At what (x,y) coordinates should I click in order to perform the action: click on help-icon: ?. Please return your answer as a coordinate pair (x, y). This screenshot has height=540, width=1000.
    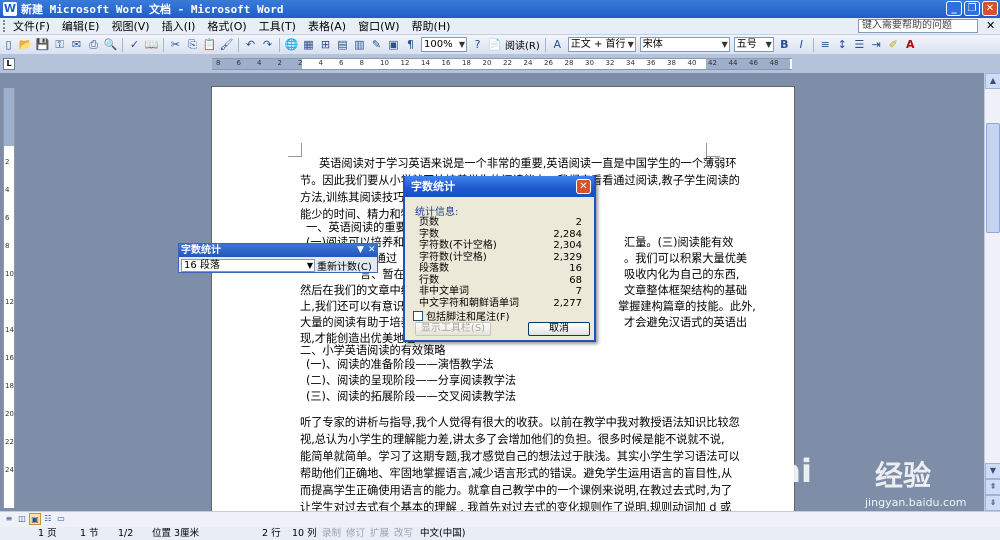
    Looking at the image, I should click on (477, 44).